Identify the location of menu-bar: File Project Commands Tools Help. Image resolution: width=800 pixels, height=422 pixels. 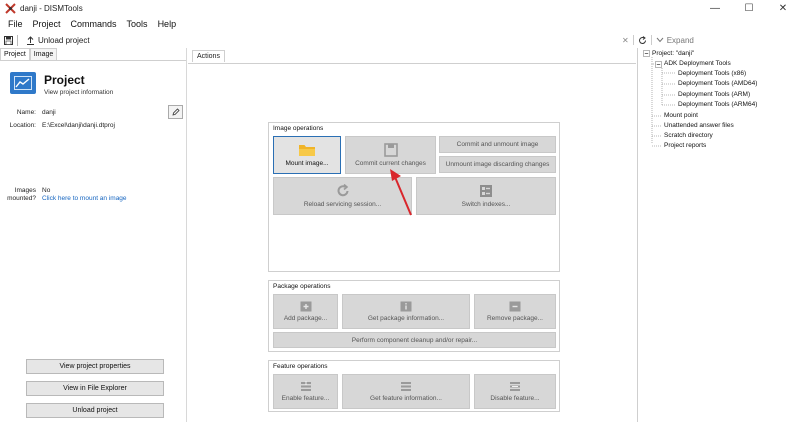
(91, 24).